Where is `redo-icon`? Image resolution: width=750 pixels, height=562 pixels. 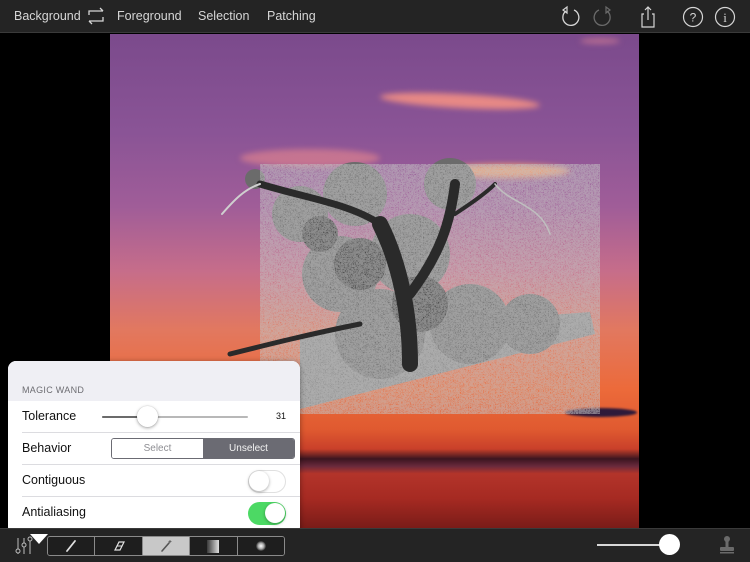 redo-icon is located at coordinates (603, 17).